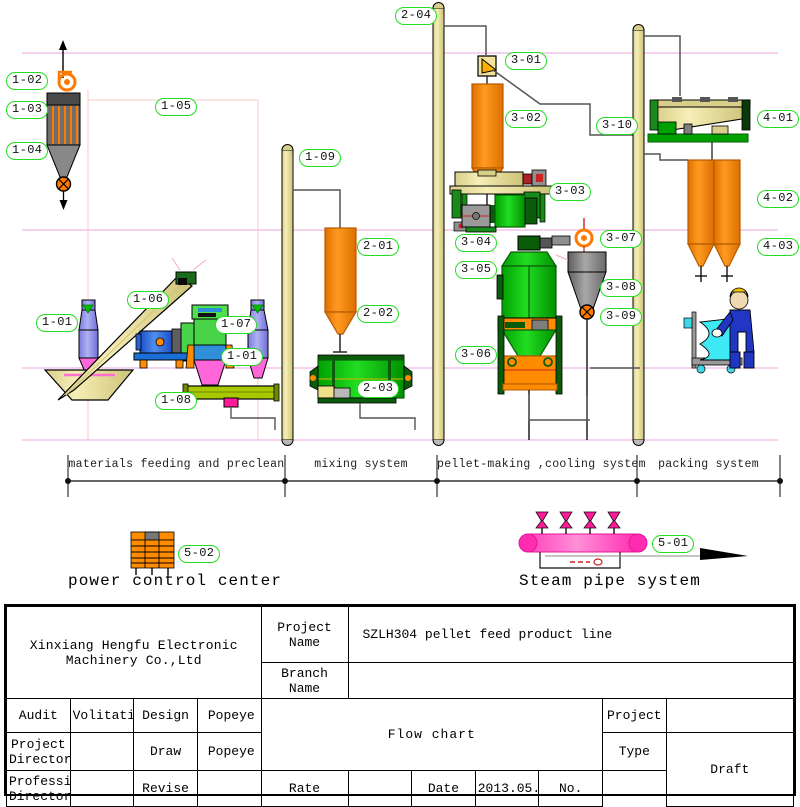 This screenshot has width=800, height=807. I want to click on equipment-tag-drum-precleaner: 1-07, so click(236, 325).